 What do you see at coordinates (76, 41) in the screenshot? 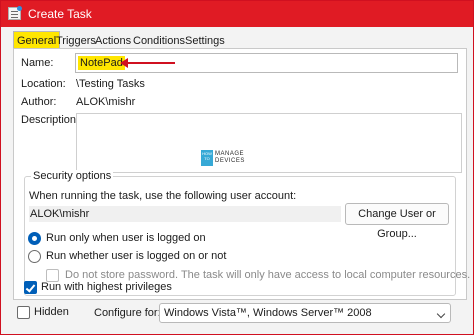
I see `tab-triggers: Triggers` at bounding box center [76, 41].